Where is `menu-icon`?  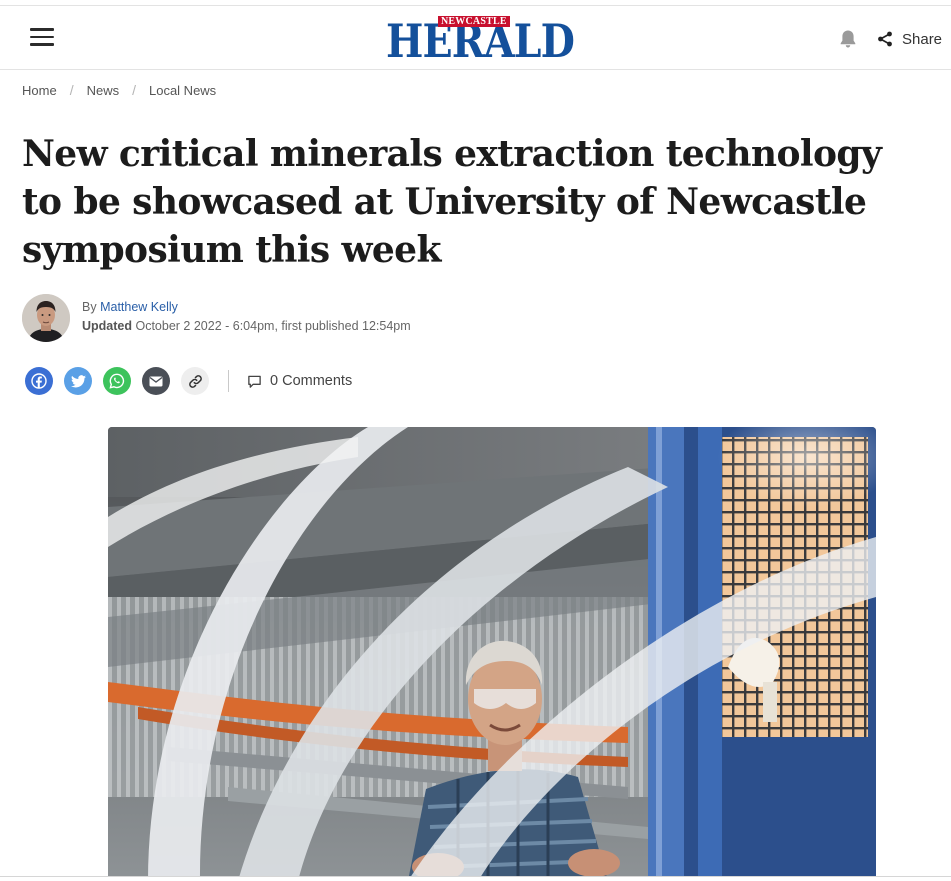
menu-icon is located at coordinates (42, 38).